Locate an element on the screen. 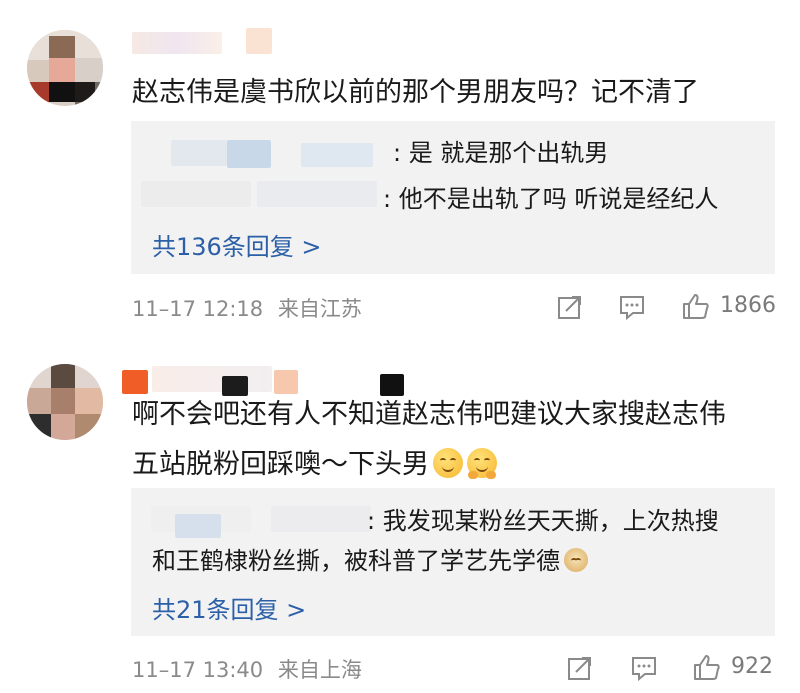 The width and height of the screenshot is (800, 693). comment-meta: 11–17 13:40 来自上海 is located at coordinates (247, 669).